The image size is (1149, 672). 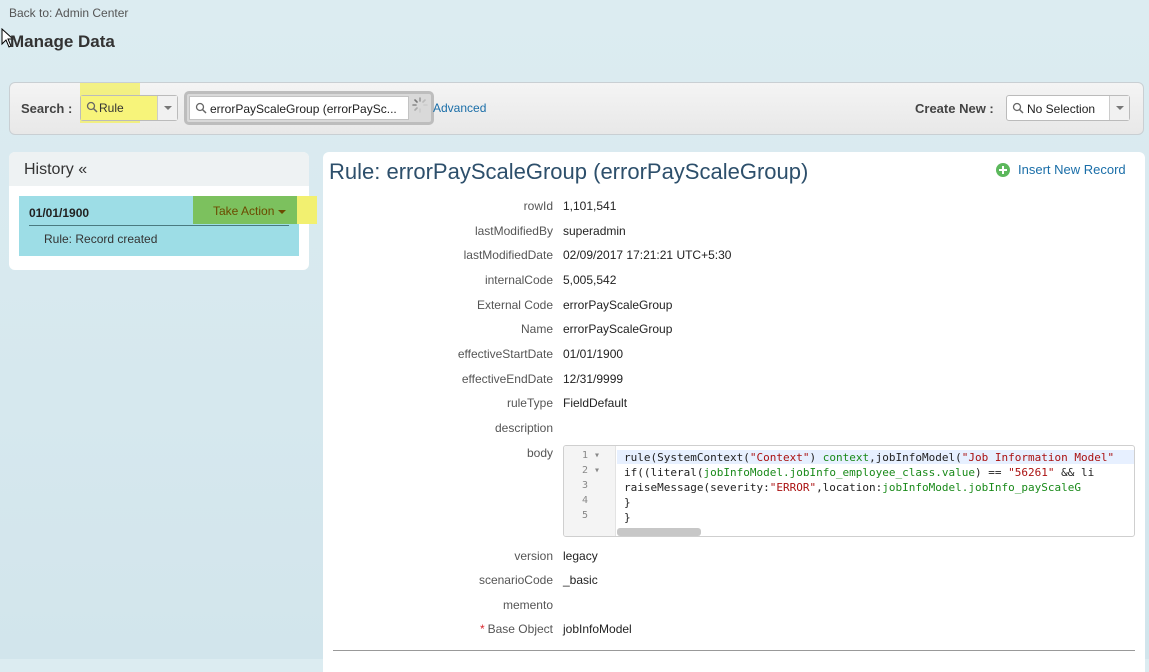 I want to click on field-label-effectiveenddate: effectiveEndDate, so click(x=507, y=379).